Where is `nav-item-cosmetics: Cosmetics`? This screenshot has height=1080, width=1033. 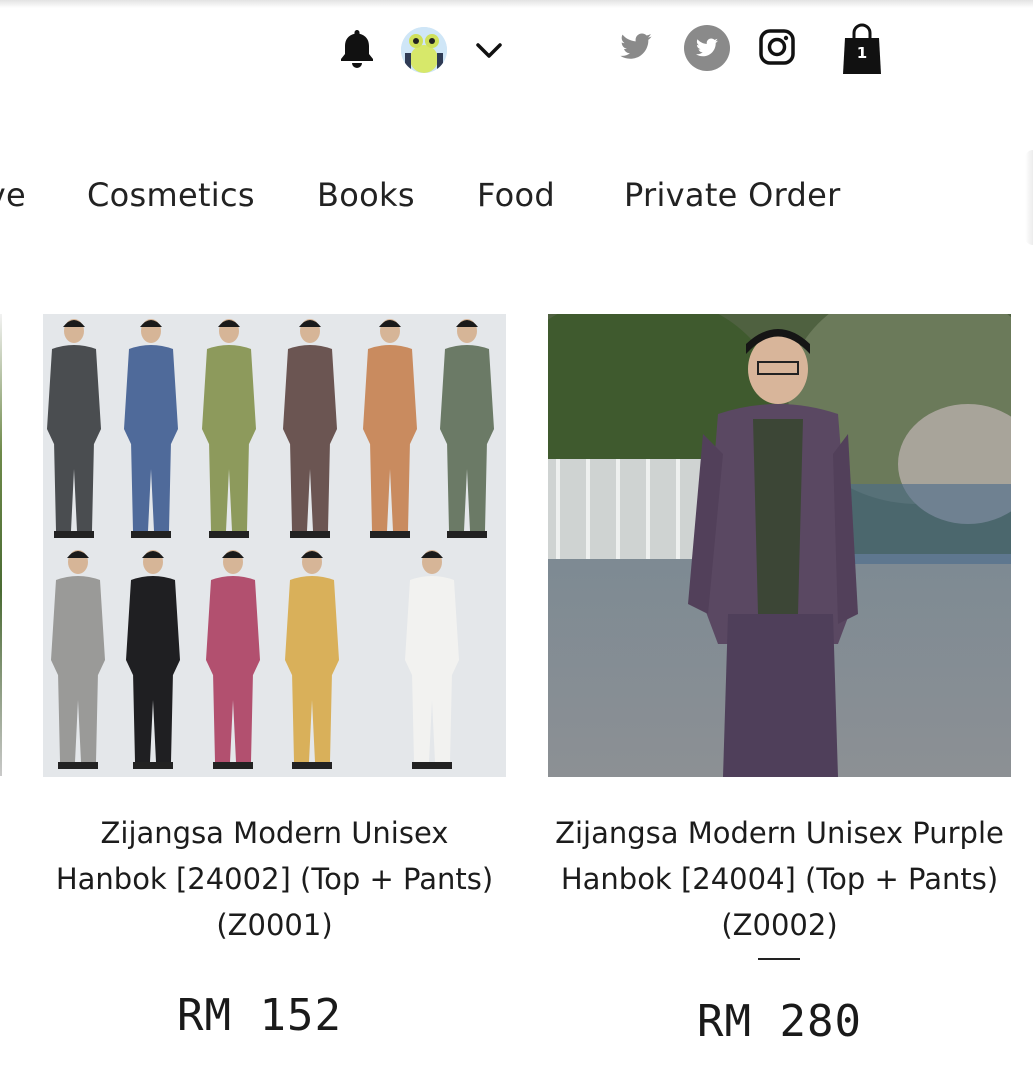
nav-item-cosmetics: Cosmetics is located at coordinates (171, 198).